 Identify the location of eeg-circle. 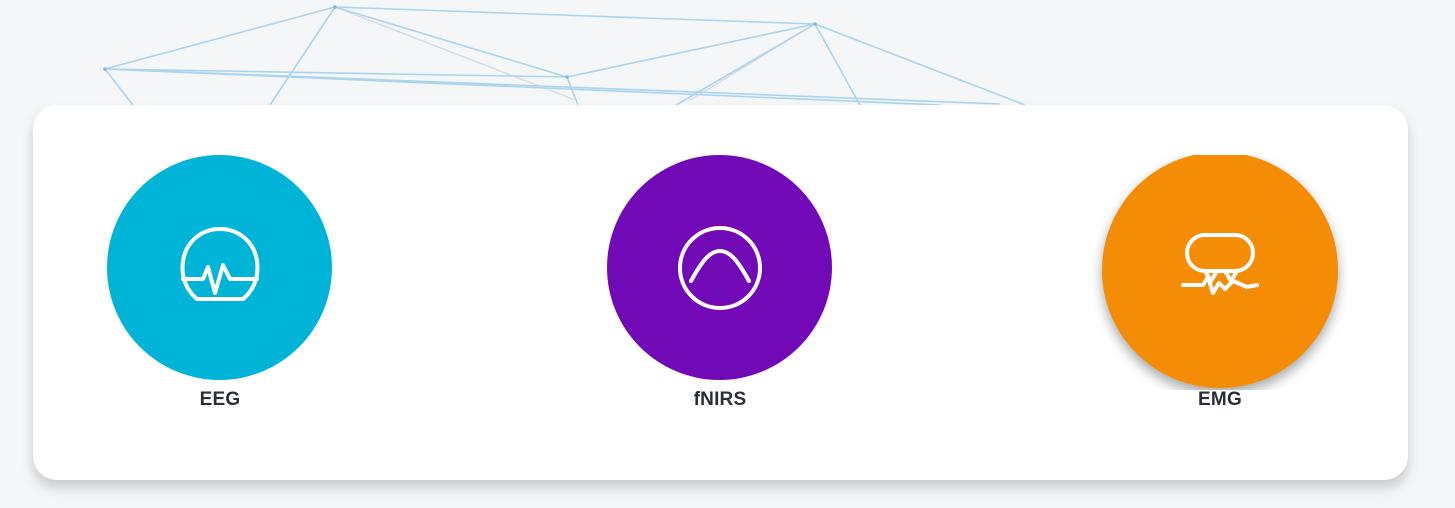
(219, 267).